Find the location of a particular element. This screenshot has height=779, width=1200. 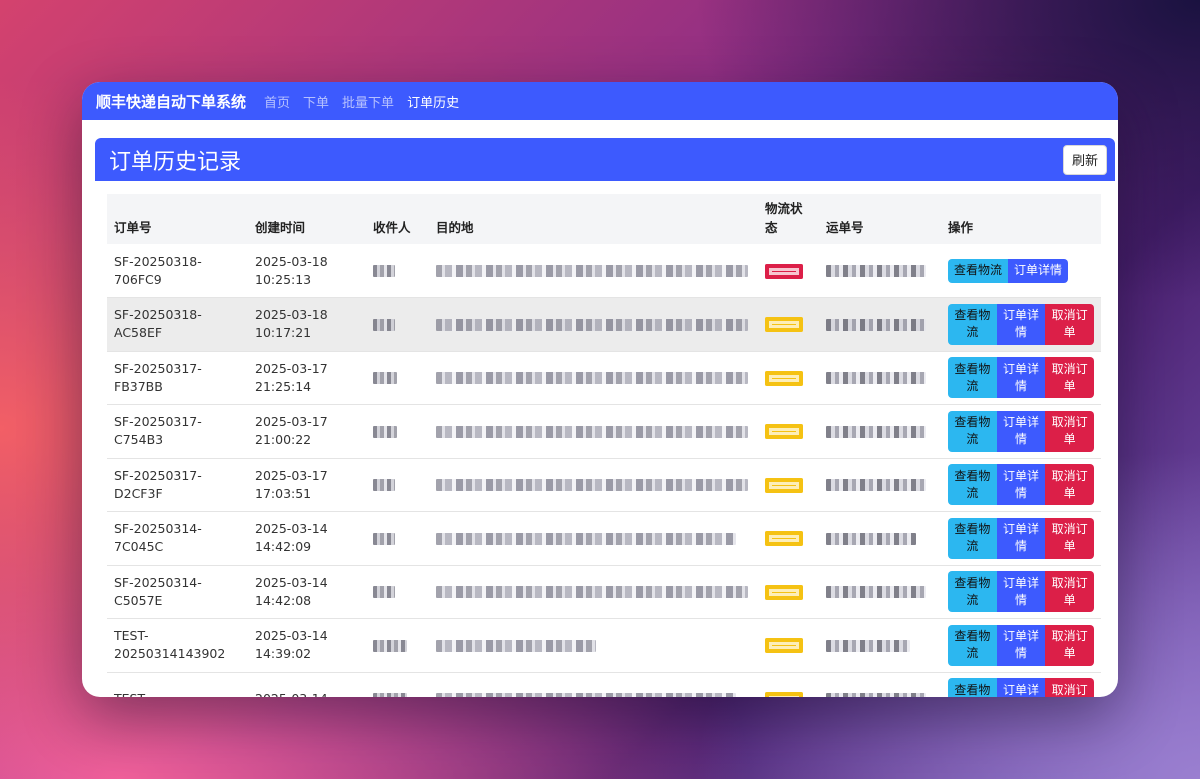

created-time: 2025-03-17 17:03:51 is located at coordinates (307, 485).